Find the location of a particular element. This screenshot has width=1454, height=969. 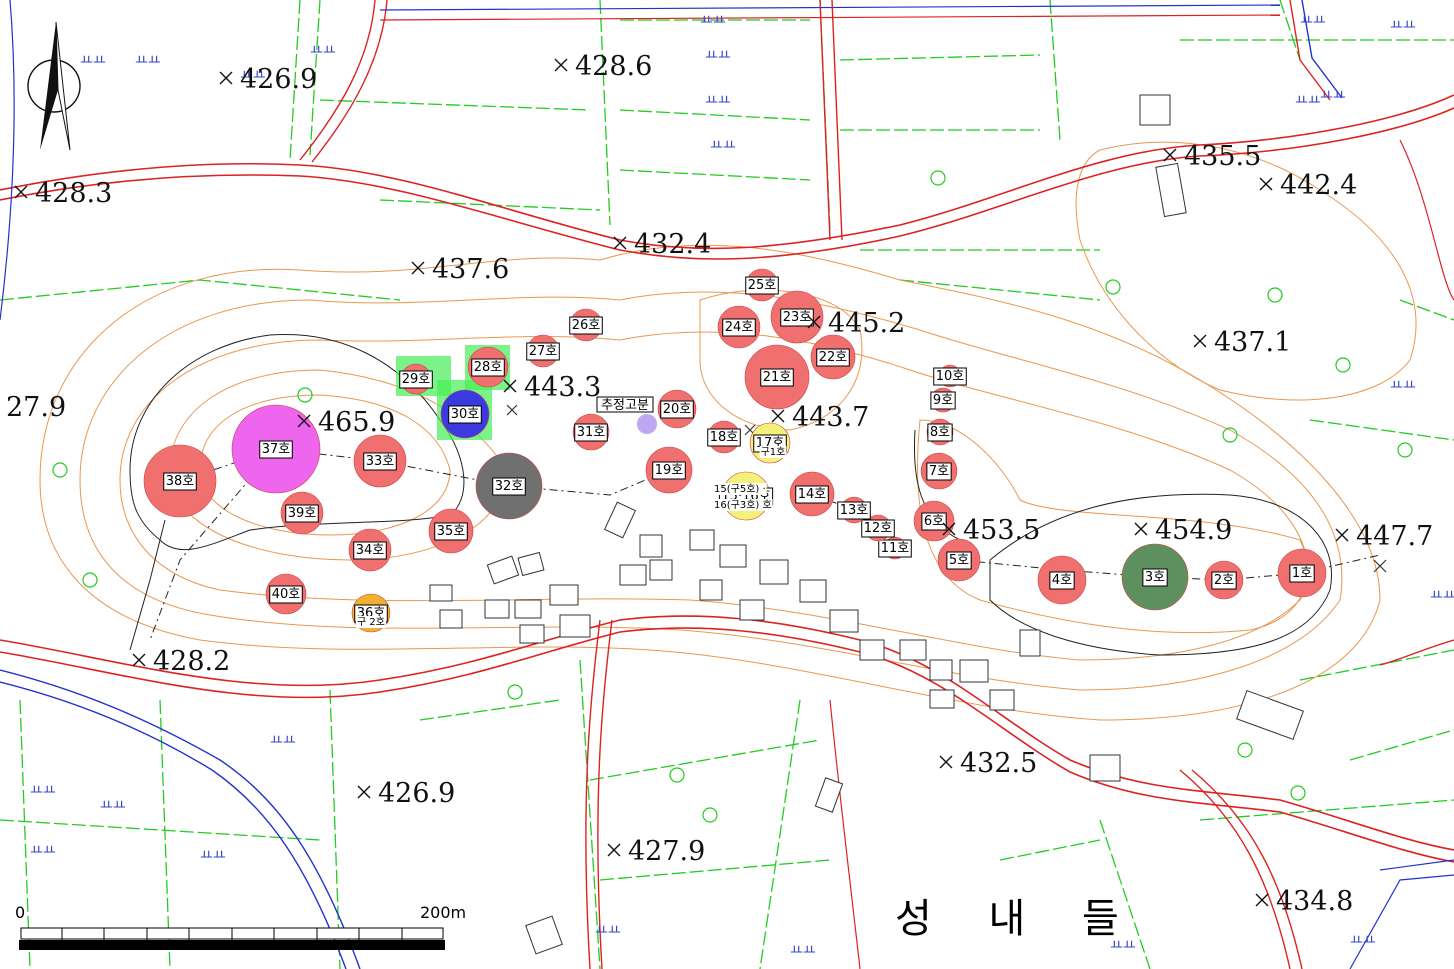

tomb-mound: 2호 is located at coordinates (1224, 580).